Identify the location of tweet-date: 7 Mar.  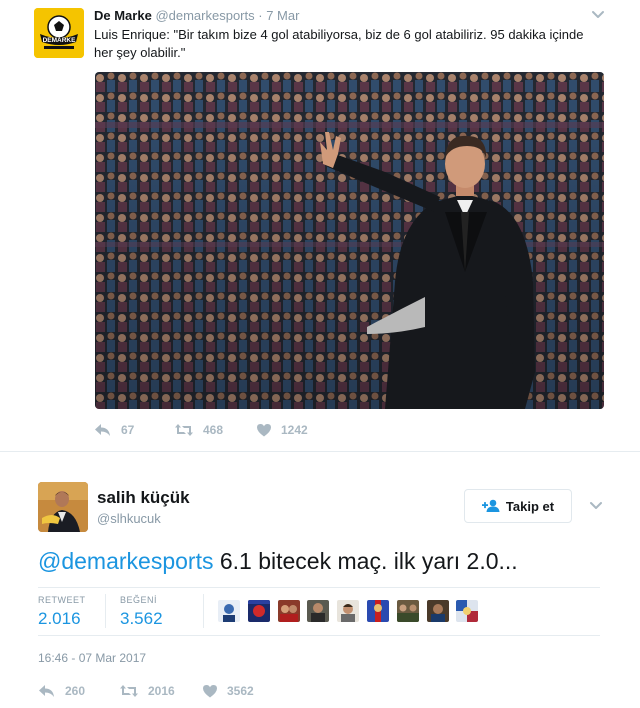
(282, 15).